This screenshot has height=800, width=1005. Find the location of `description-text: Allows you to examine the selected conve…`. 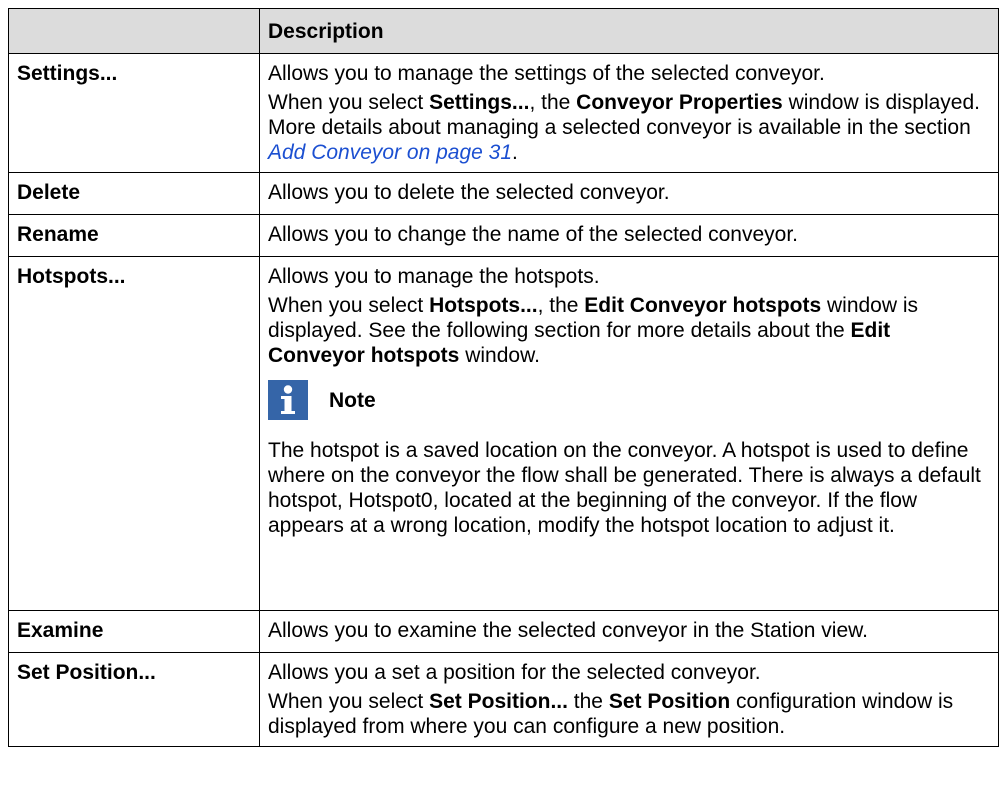

description-text: Allows you to examine the selected conve… is located at coordinates (568, 630).